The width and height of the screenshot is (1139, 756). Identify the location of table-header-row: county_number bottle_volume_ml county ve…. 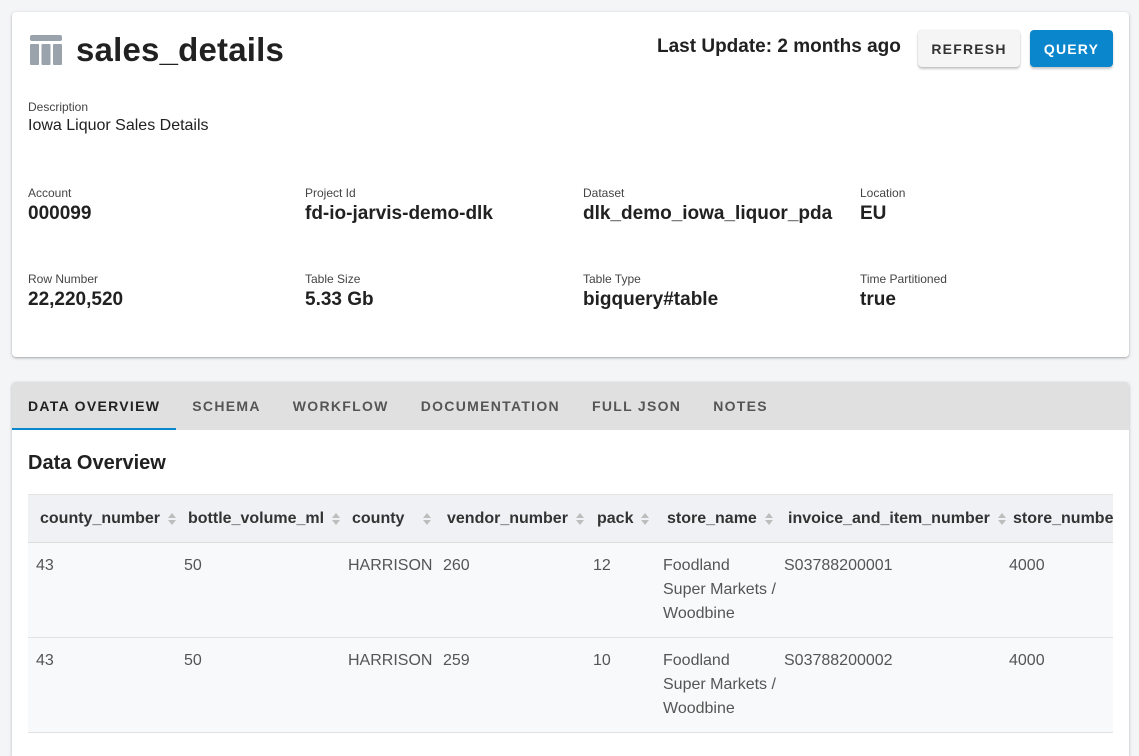
(570, 518).